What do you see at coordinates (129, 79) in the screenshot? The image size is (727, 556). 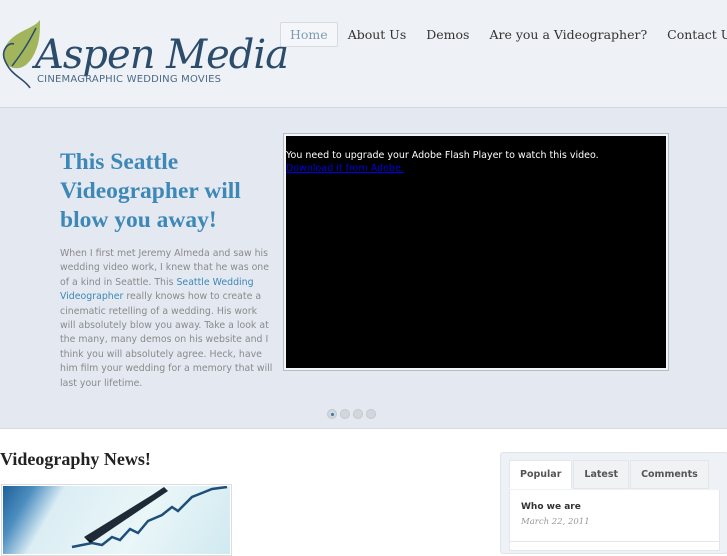 I see `logo-tagline: CINEMAGRAPHIC WEDDING MOVIES` at bounding box center [129, 79].